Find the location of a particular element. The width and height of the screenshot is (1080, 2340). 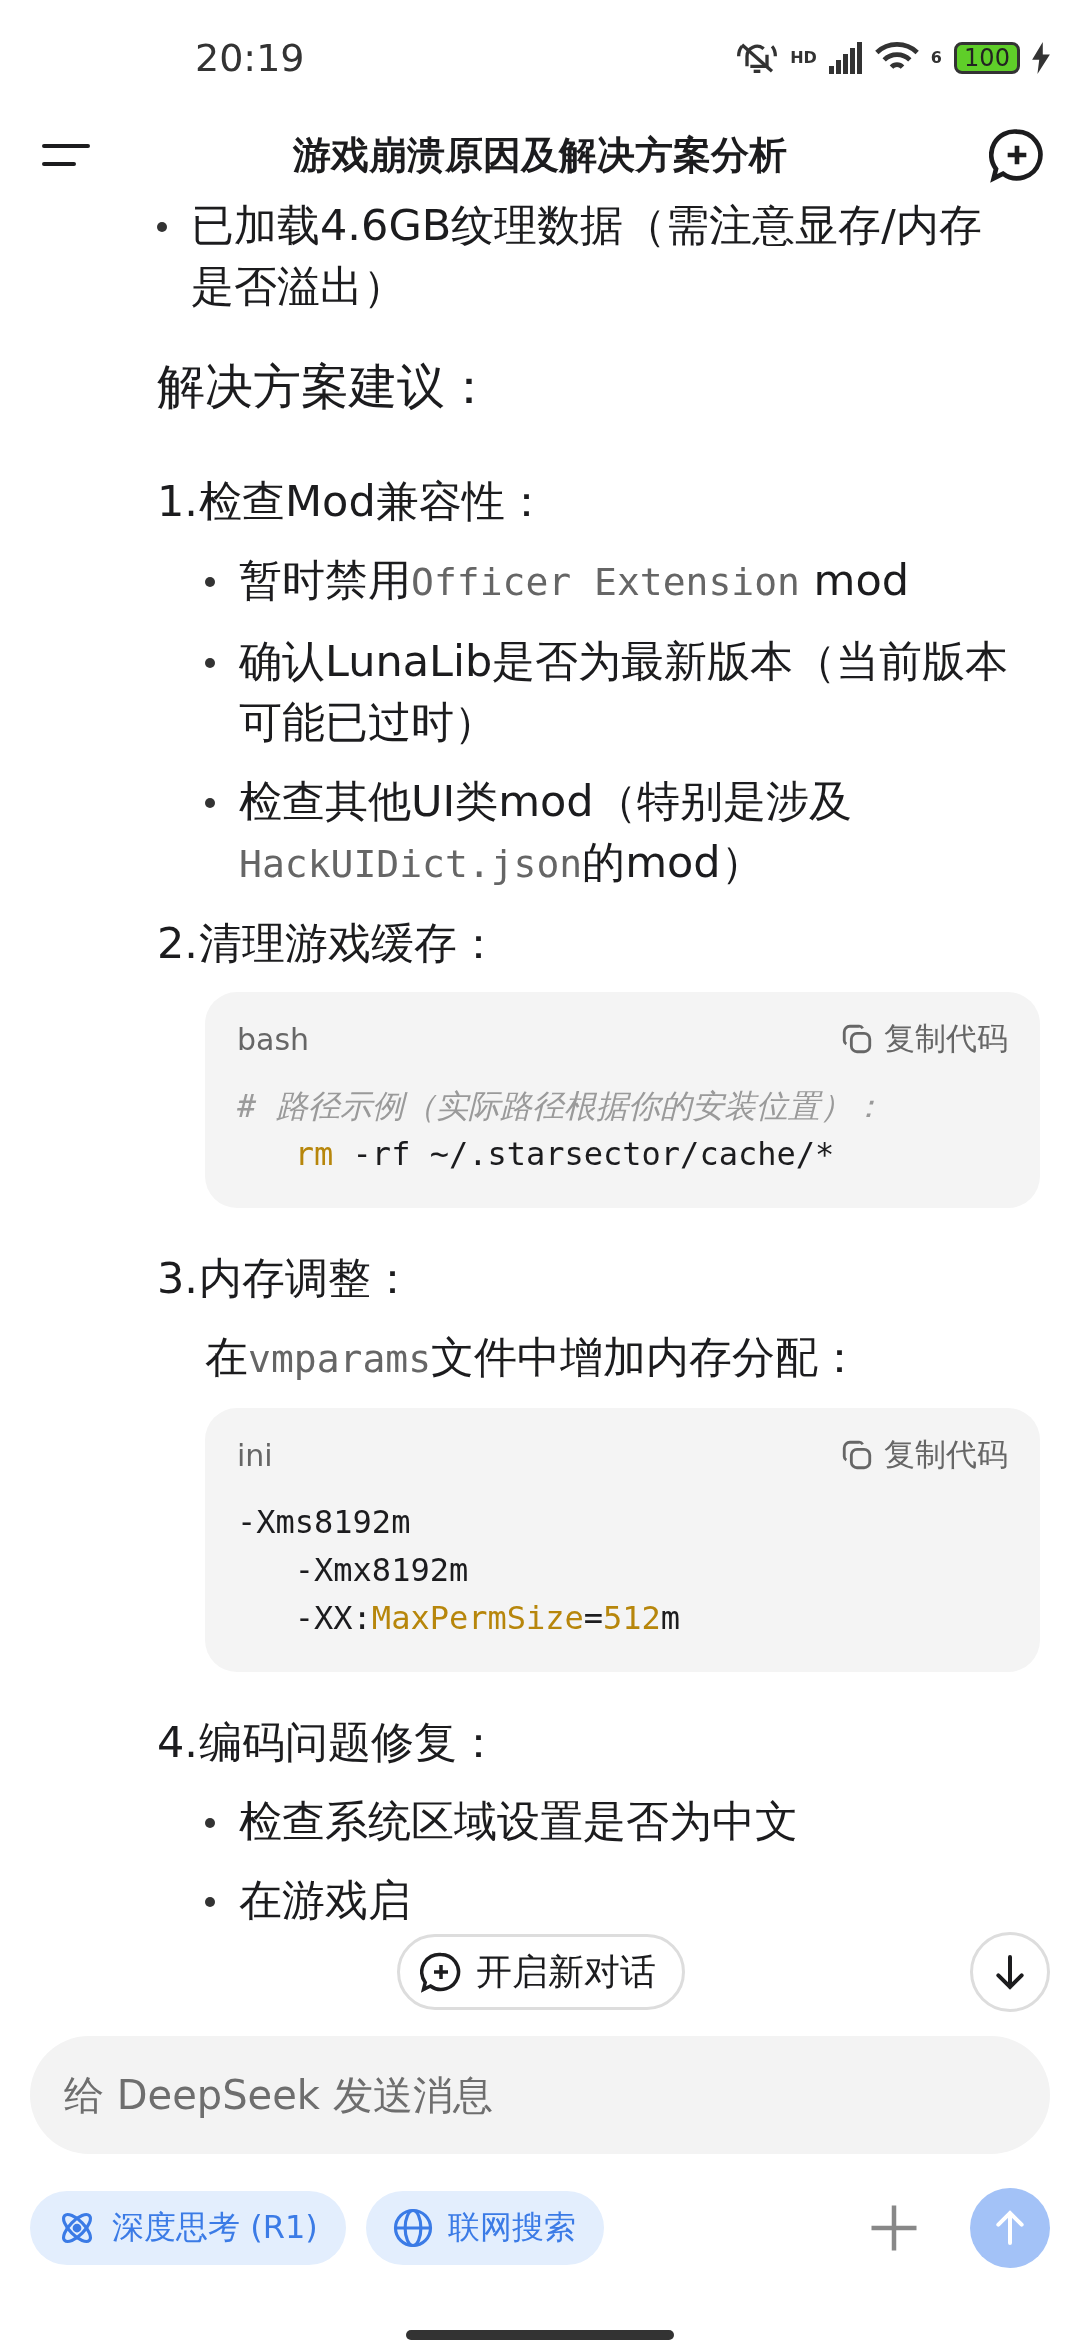

step-title: 内存调整： is located at coordinates (306, 1278).